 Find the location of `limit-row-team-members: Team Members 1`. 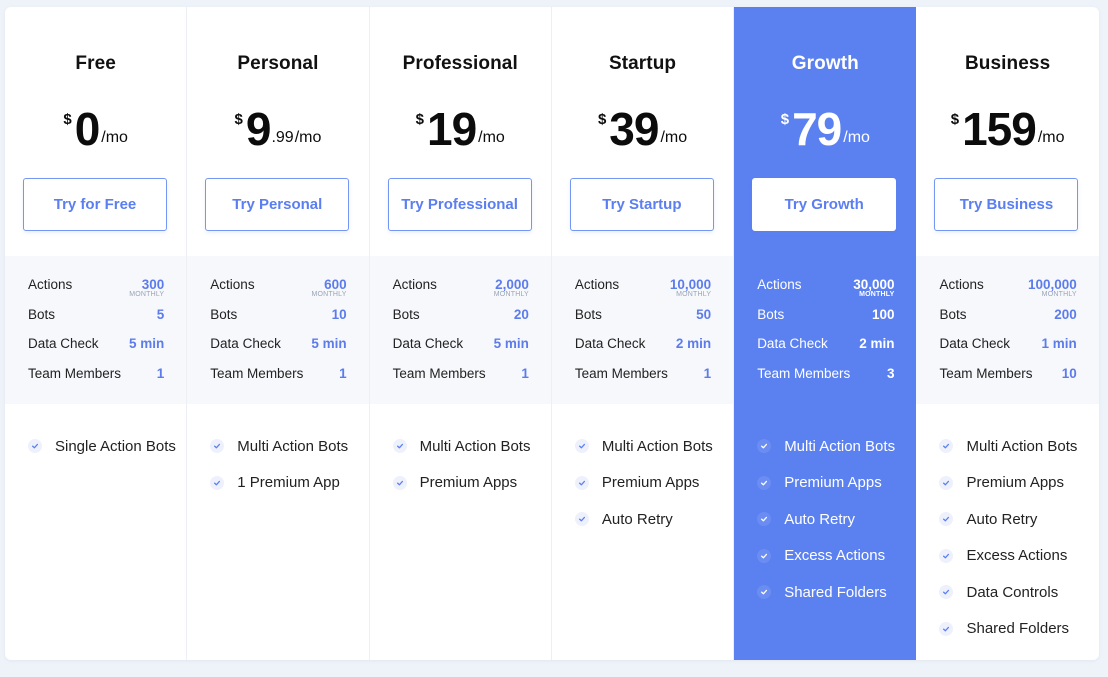

limit-row-team-members: Team Members 1 is located at coordinates (96, 379).